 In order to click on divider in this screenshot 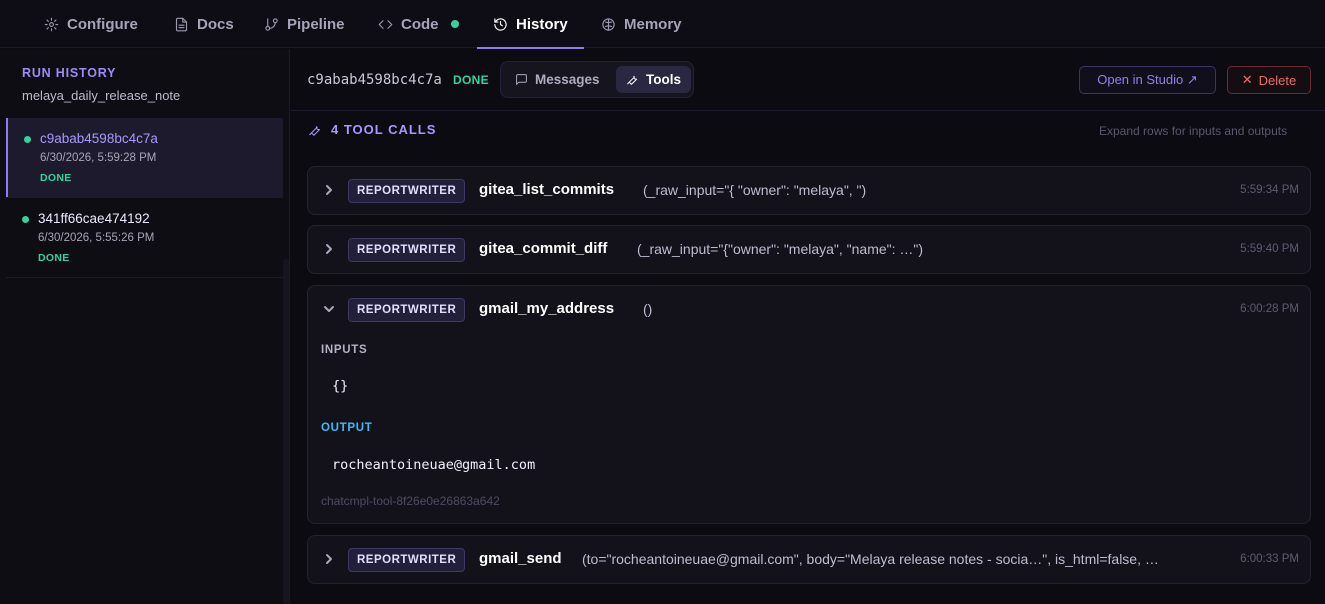, I will do `click(144, 277)`.